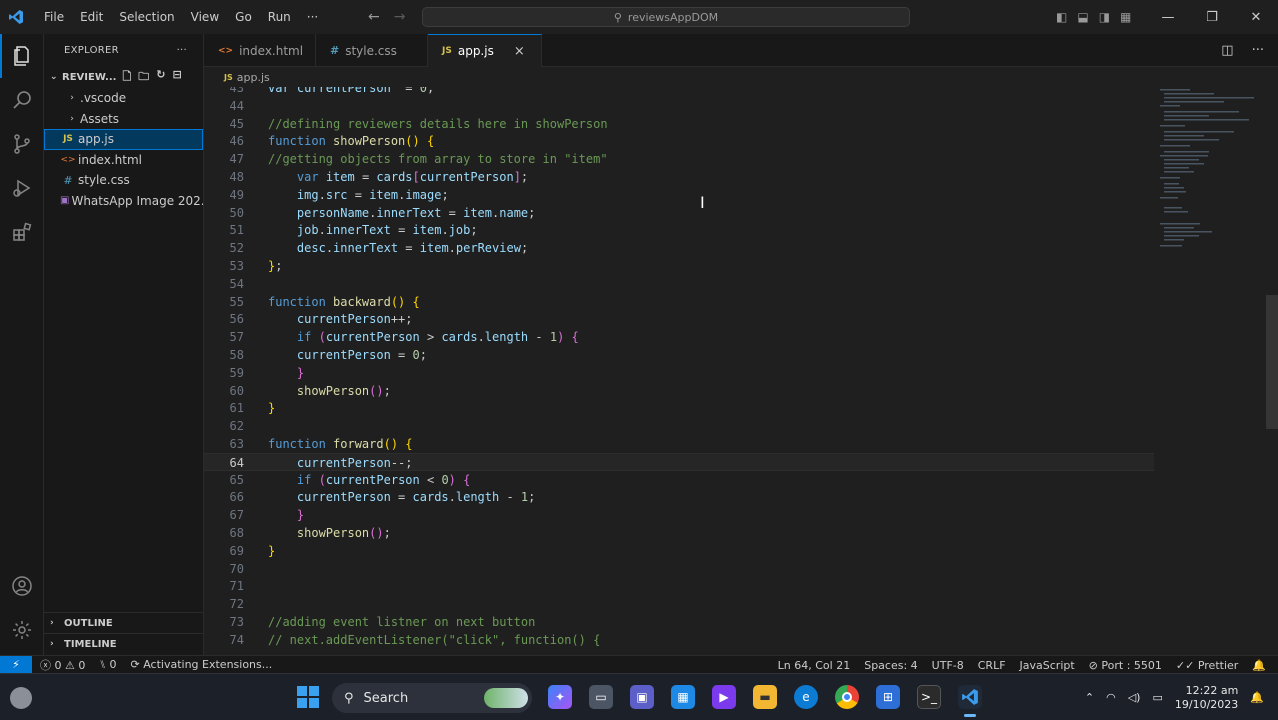 This screenshot has height=720, width=1278. Describe the element at coordinates (1256, 17) in the screenshot. I see `close-window-icon: ✕` at that location.